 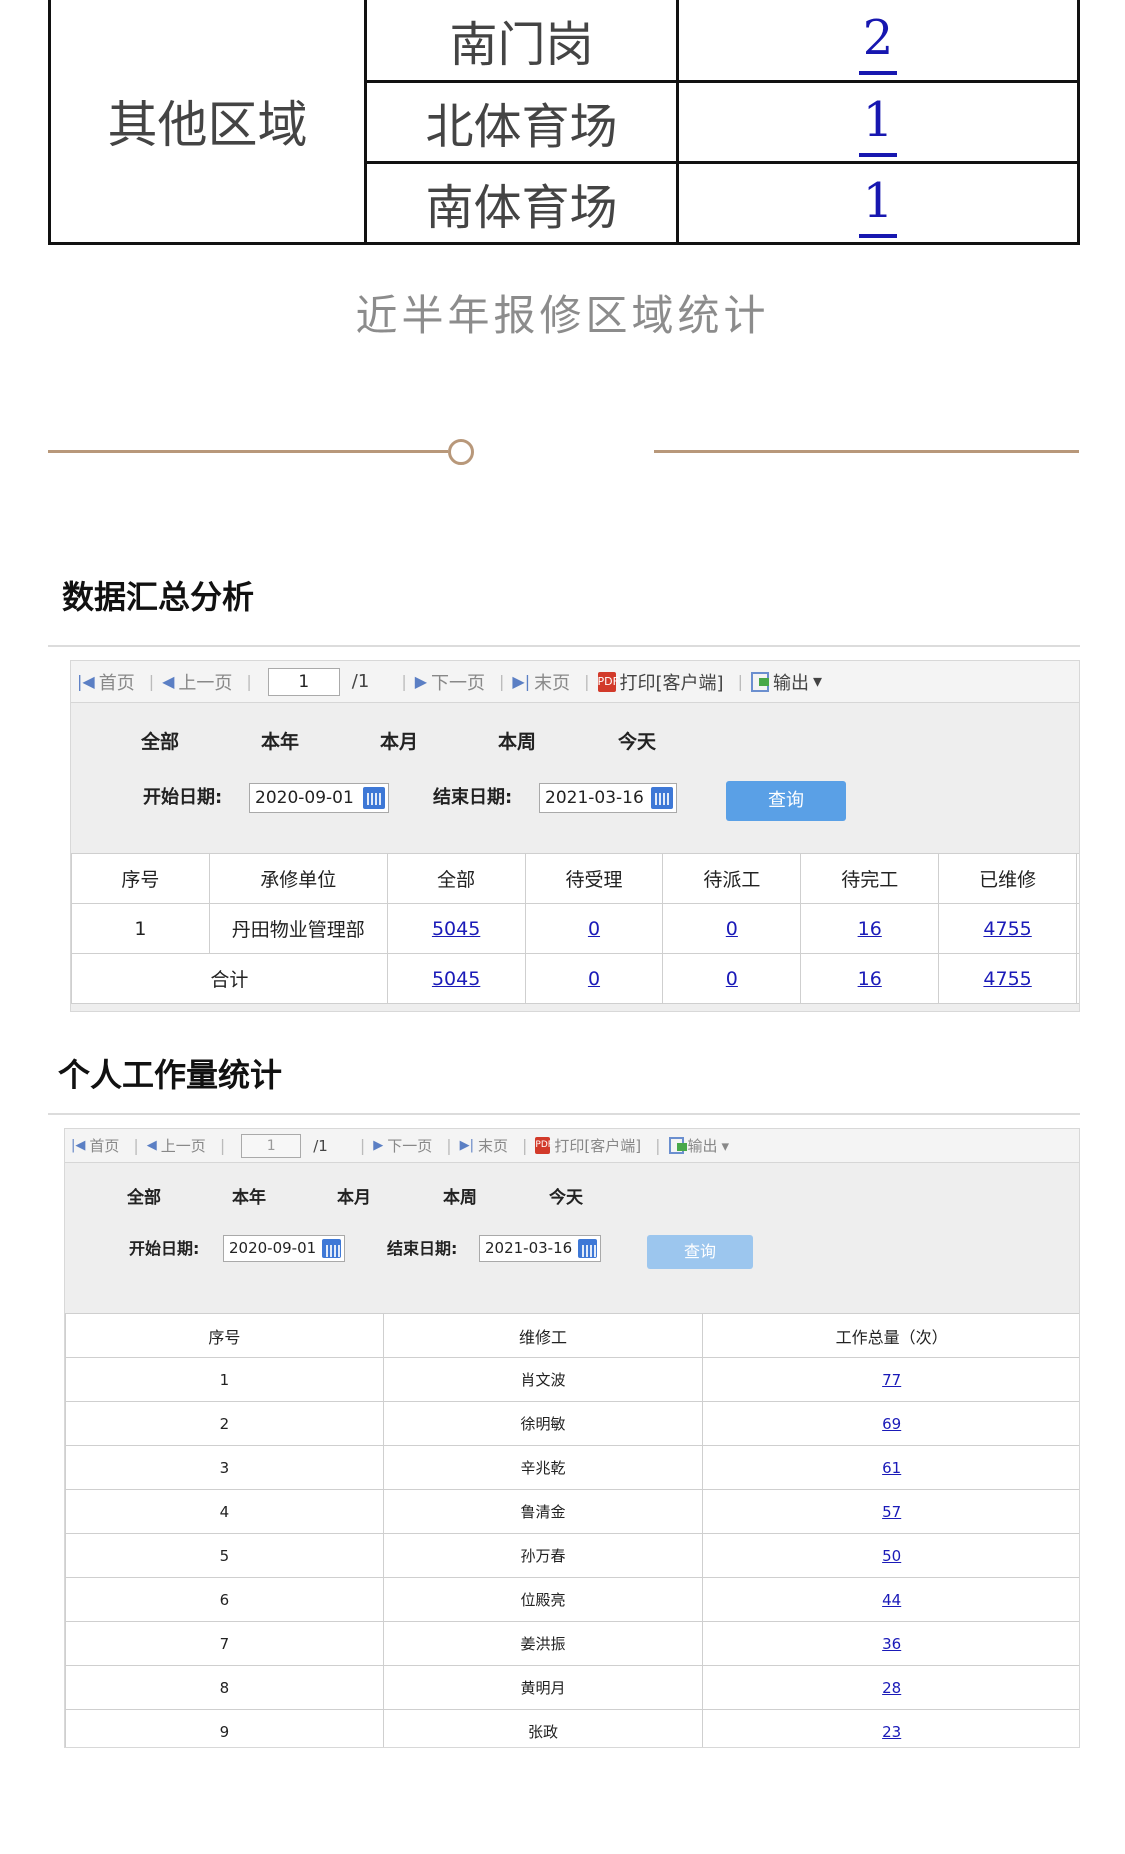 I want to click on column-header: 已维修, so click(x=1008, y=878).